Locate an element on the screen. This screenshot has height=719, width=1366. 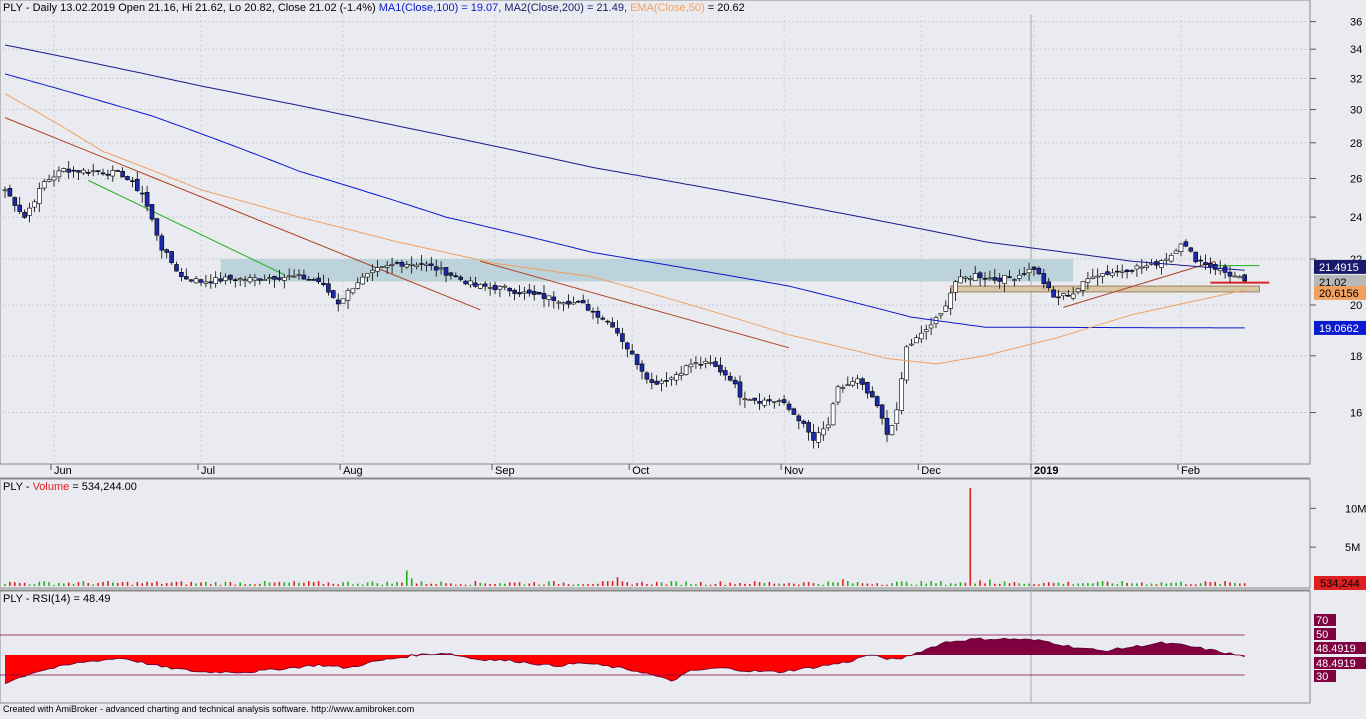
support-zone is located at coordinates (1105, 289).